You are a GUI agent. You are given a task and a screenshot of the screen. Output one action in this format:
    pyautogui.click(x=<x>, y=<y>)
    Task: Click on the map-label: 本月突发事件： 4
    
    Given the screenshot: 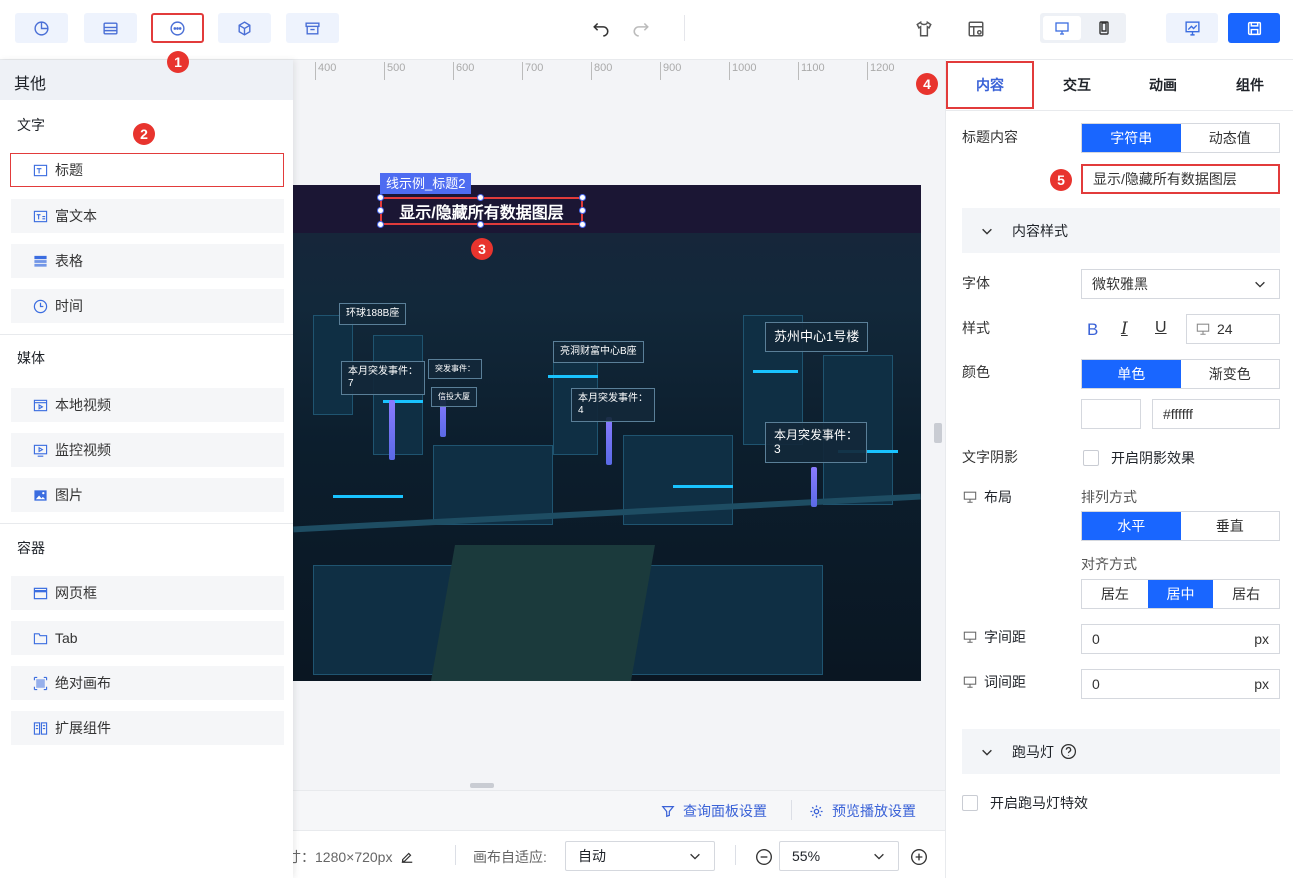 What is the action you would take?
    pyautogui.click(x=613, y=405)
    